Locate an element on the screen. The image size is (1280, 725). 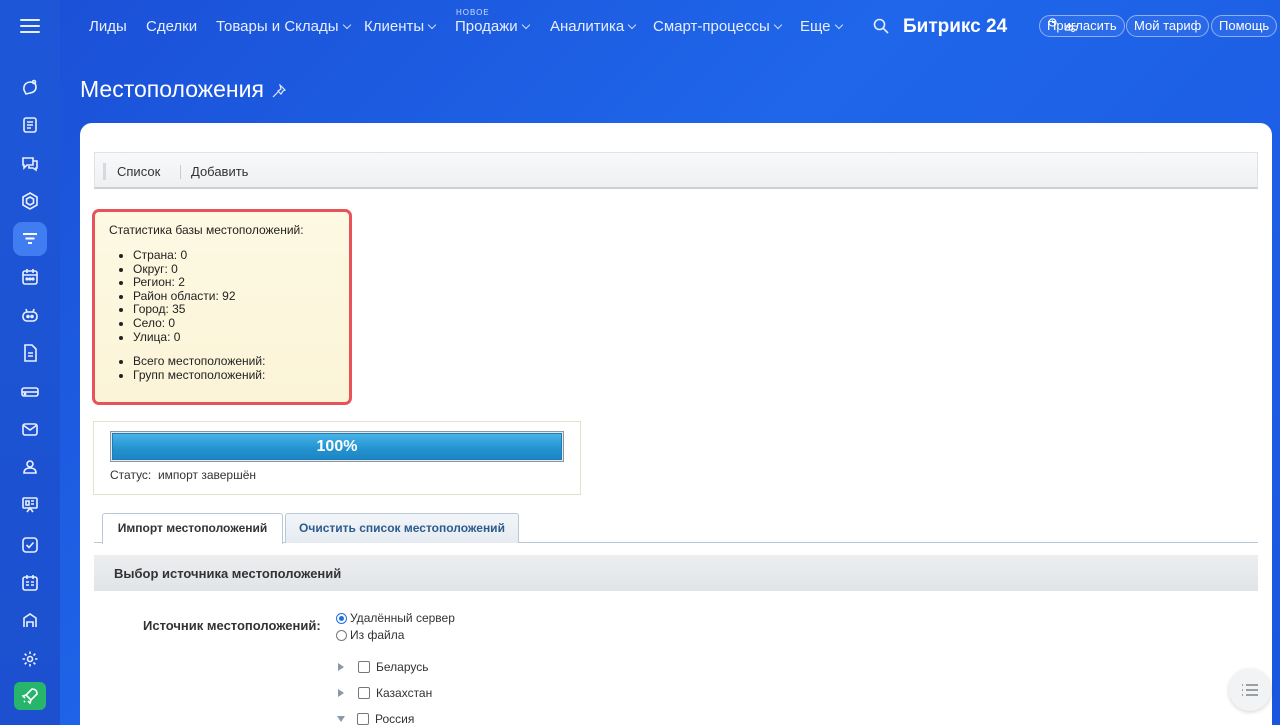
tree-item-label: Казахстан is located at coordinates (404, 693).